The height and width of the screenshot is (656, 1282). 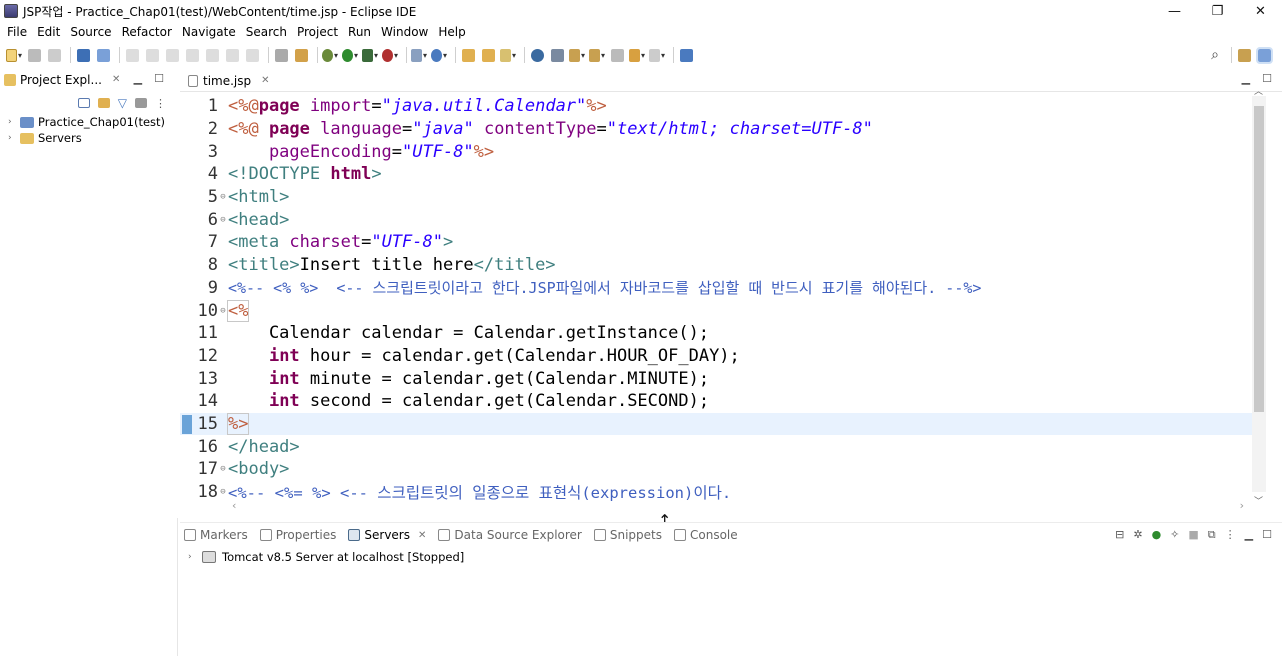 What do you see at coordinates (537, 55) in the screenshot?
I see `open-web-browser-icon` at bounding box center [537, 55].